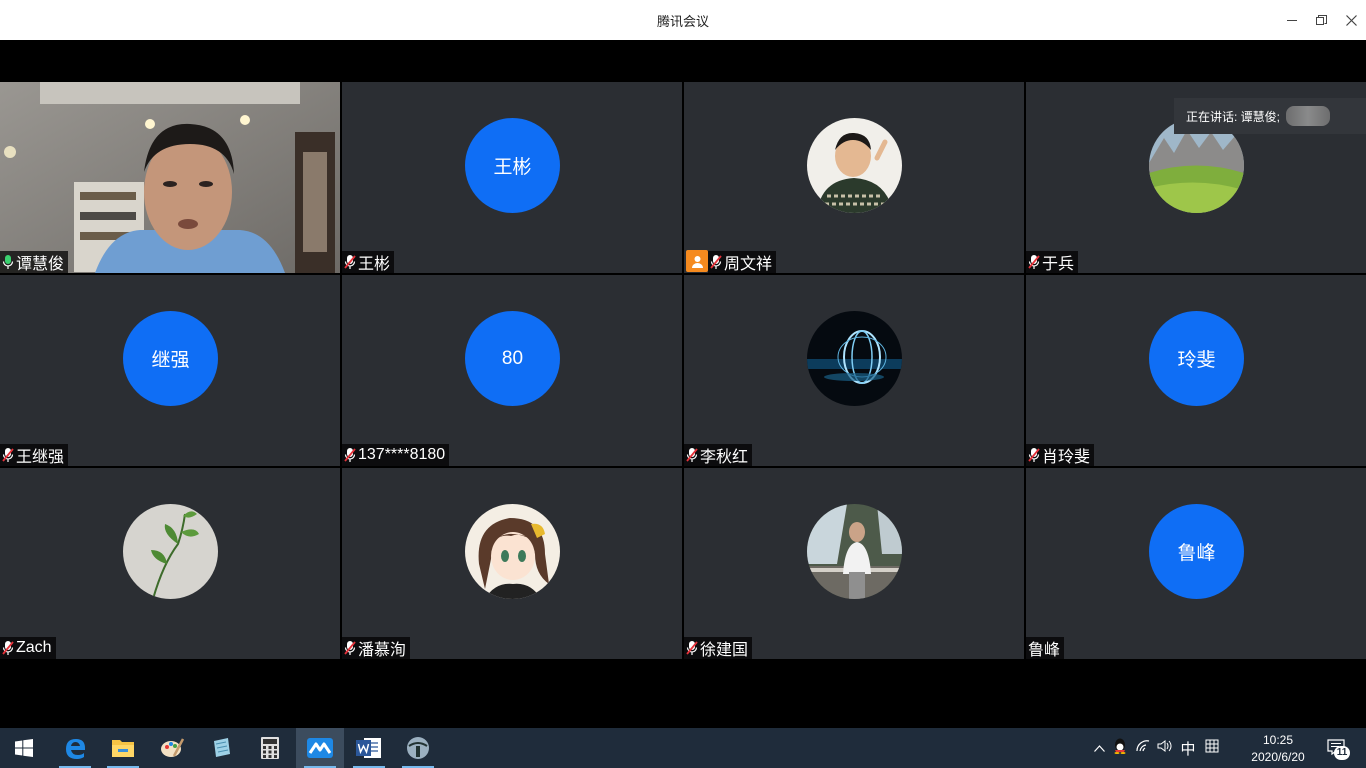  I want to click on start-button, so click(24, 748).